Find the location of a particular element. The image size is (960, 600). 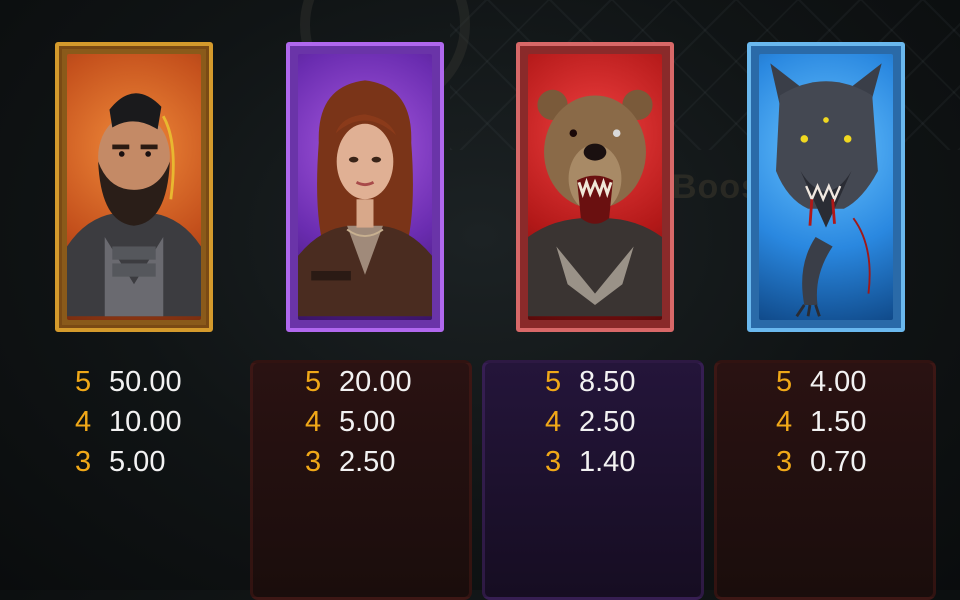

bearded-man-icon is located at coordinates (134, 205).